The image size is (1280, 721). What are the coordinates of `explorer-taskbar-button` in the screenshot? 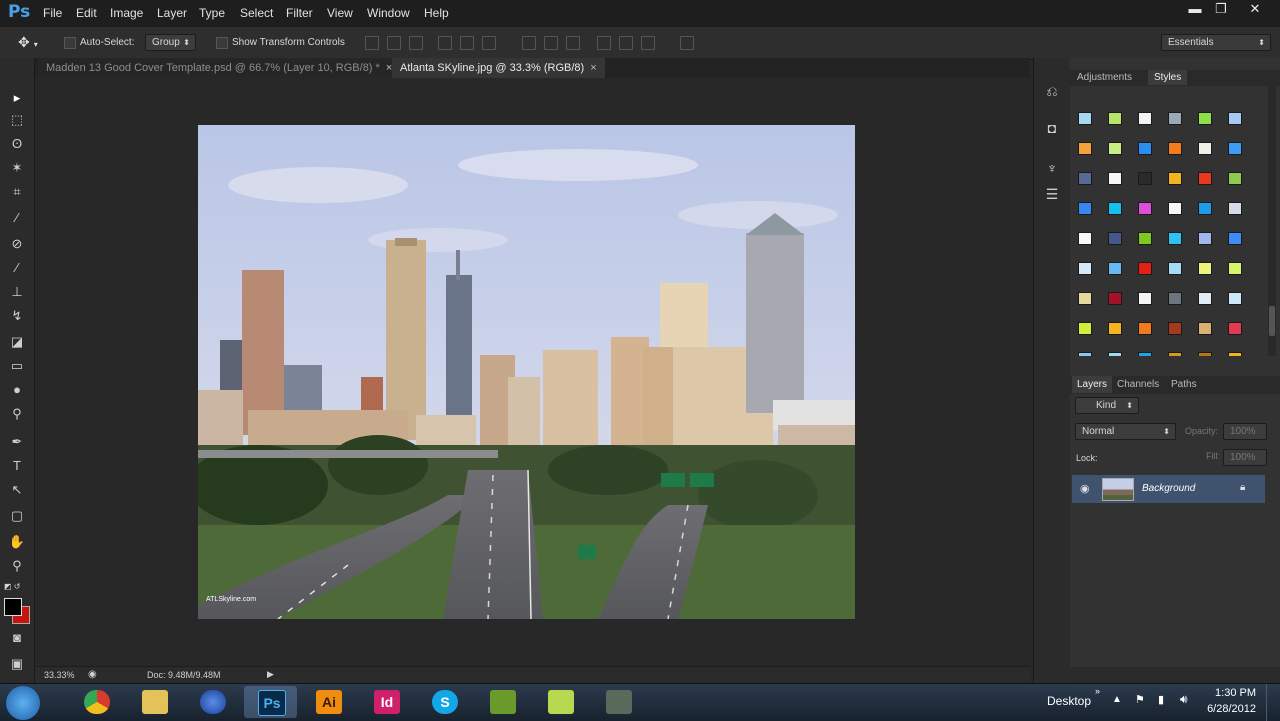 It's located at (154, 702).